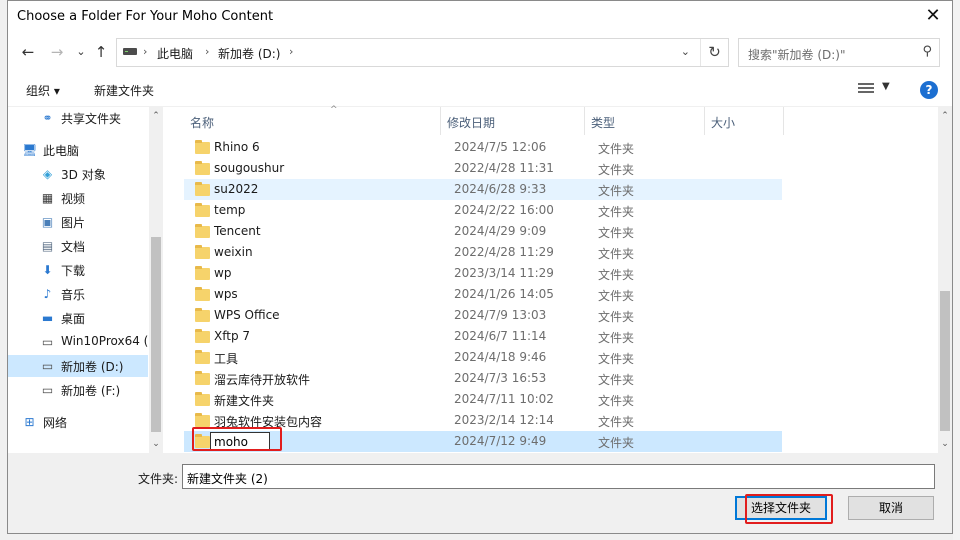 This screenshot has width=960, height=540. I want to click on up-arrow-icon: ↑, so click(101, 52).